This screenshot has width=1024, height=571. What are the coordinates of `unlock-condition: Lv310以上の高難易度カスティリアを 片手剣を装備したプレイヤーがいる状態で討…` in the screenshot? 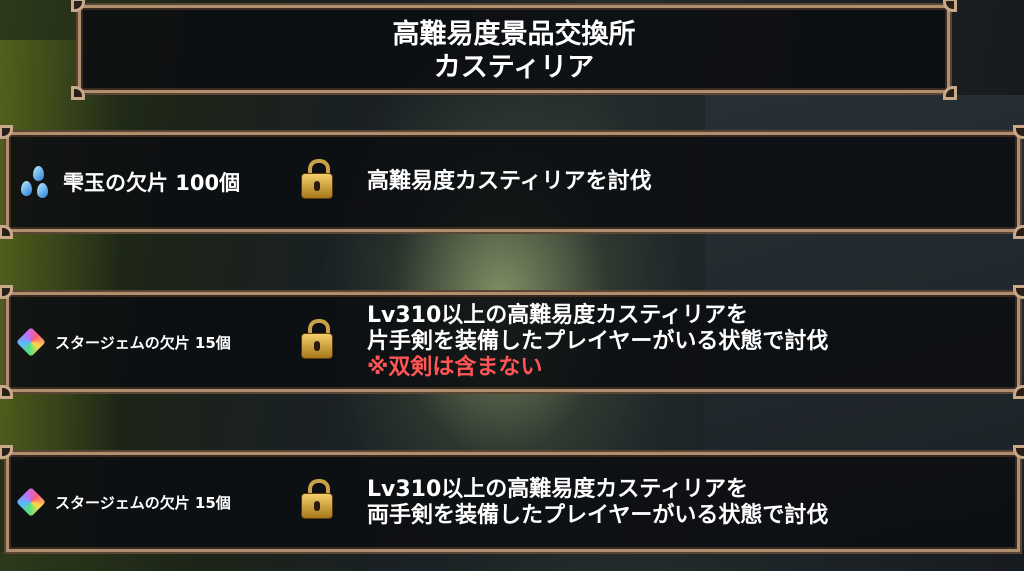 It's located at (597, 342).